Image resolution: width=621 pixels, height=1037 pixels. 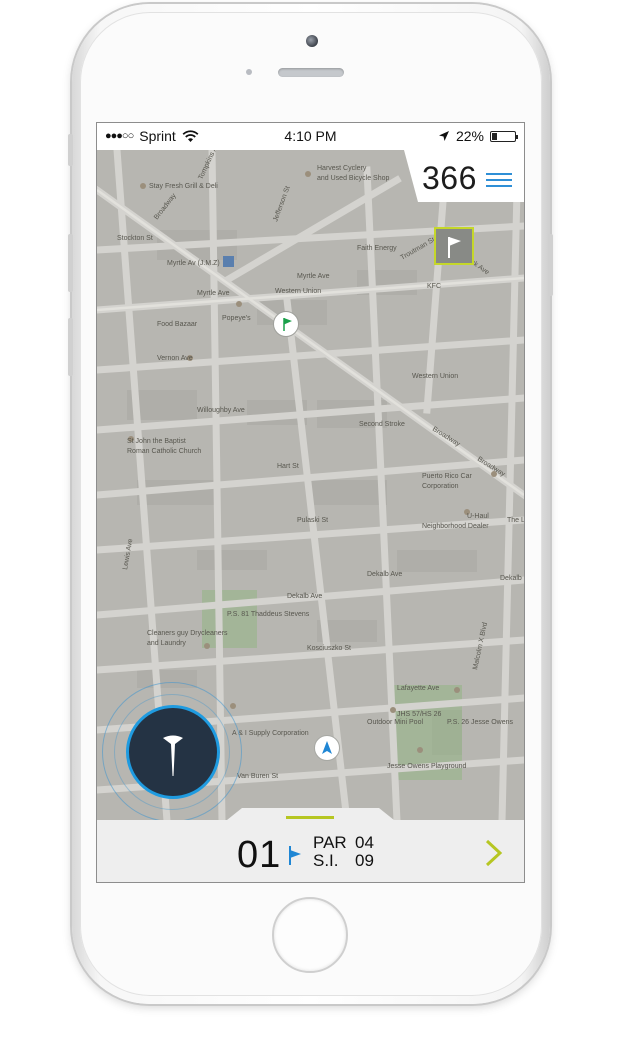 What do you see at coordinates (70, 263) in the screenshot?
I see `volume-up-button` at bounding box center [70, 263].